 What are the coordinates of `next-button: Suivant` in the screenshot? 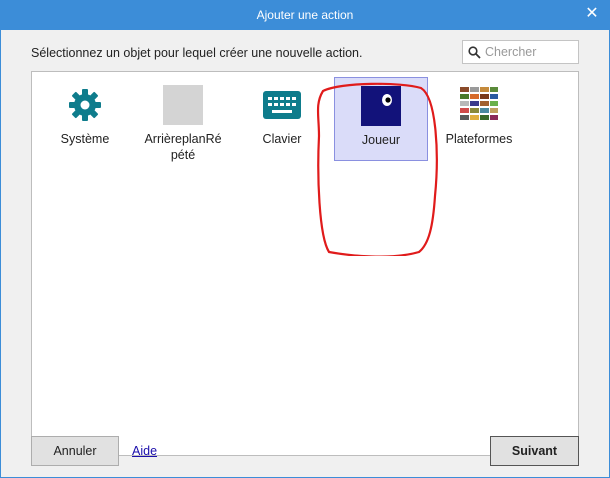 It's located at (534, 451).